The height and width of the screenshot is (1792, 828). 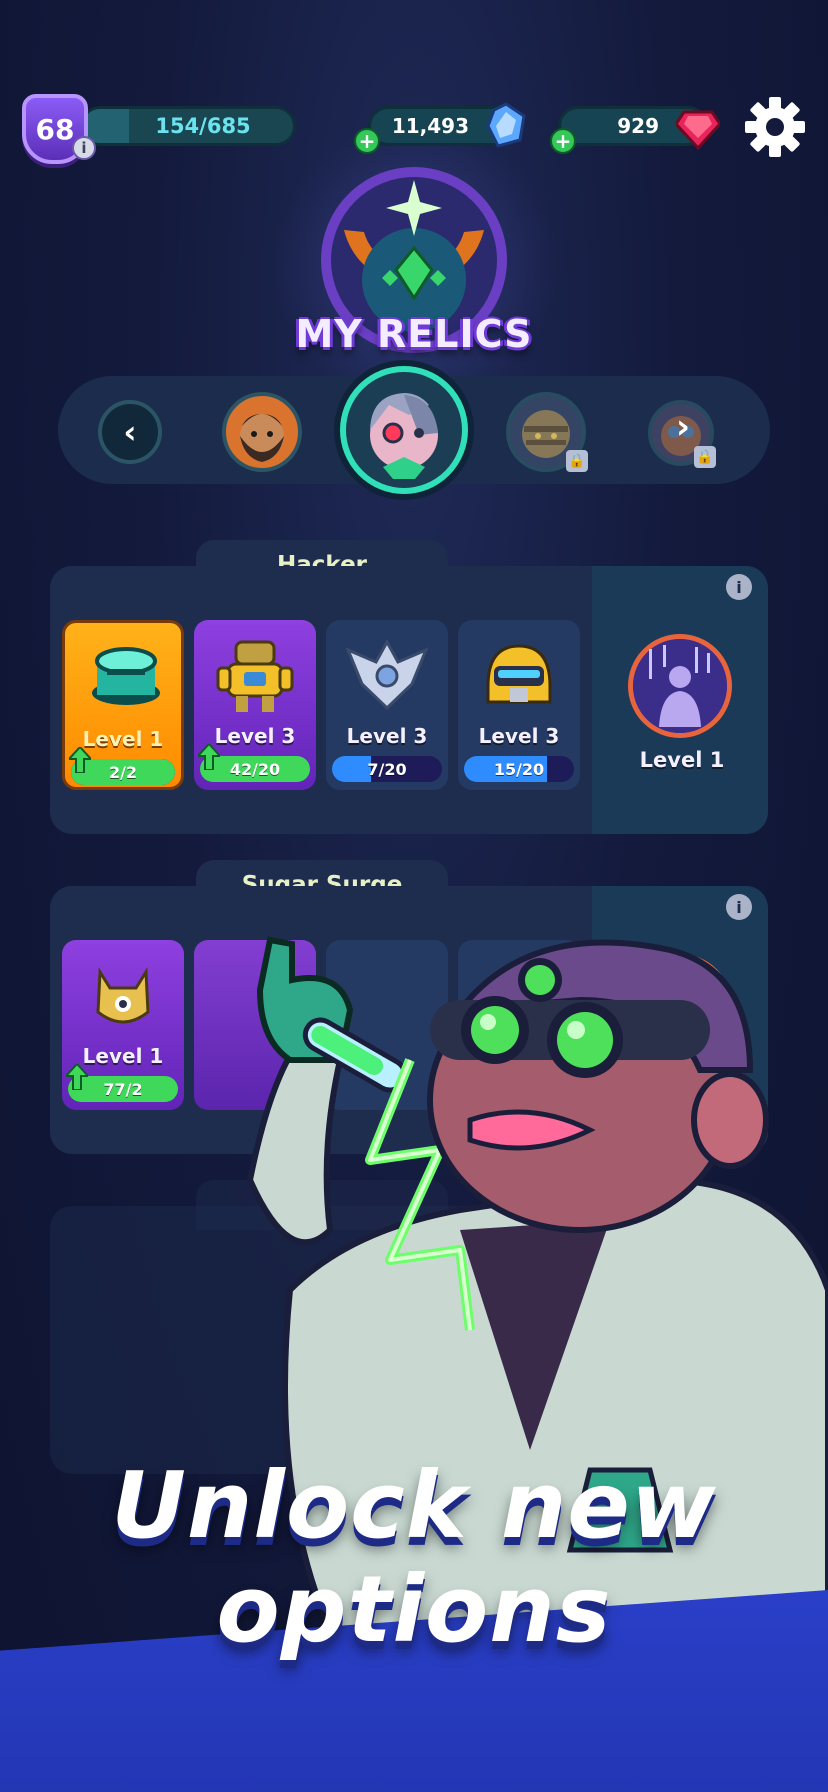 I want to click on relic-progress-text: 7/20, so click(x=387, y=769).